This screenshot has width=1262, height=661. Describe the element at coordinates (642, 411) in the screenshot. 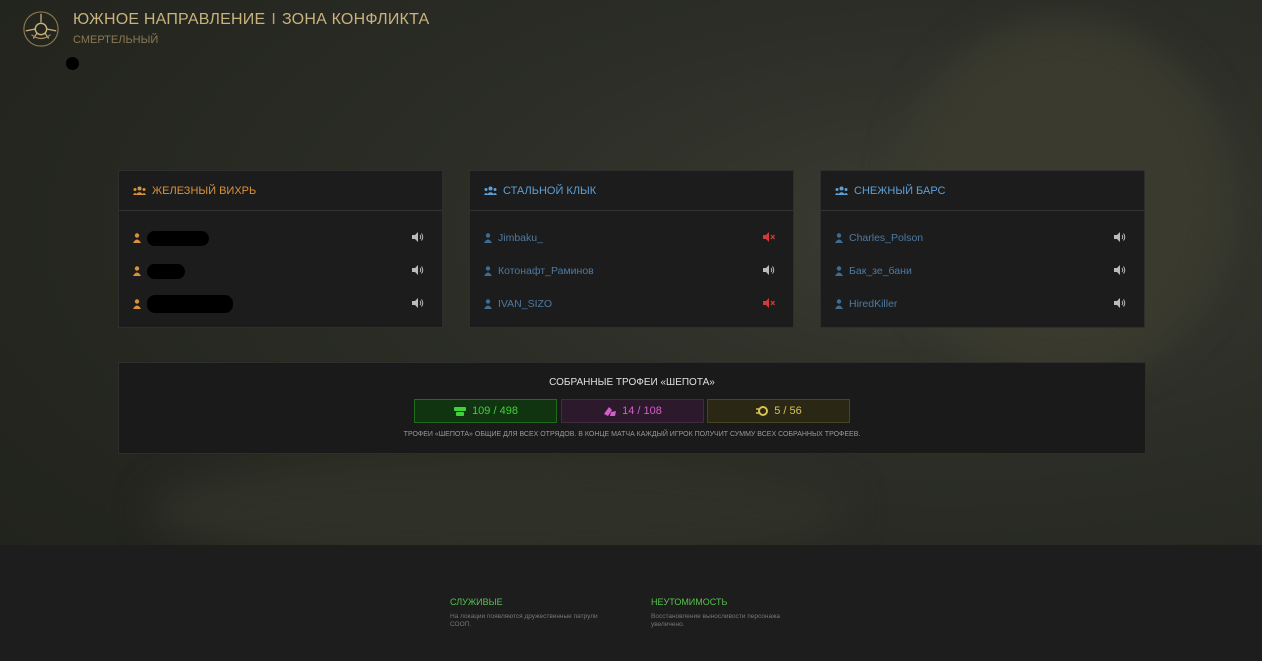

I see `trophy-pink-value: 14 / 108` at that location.